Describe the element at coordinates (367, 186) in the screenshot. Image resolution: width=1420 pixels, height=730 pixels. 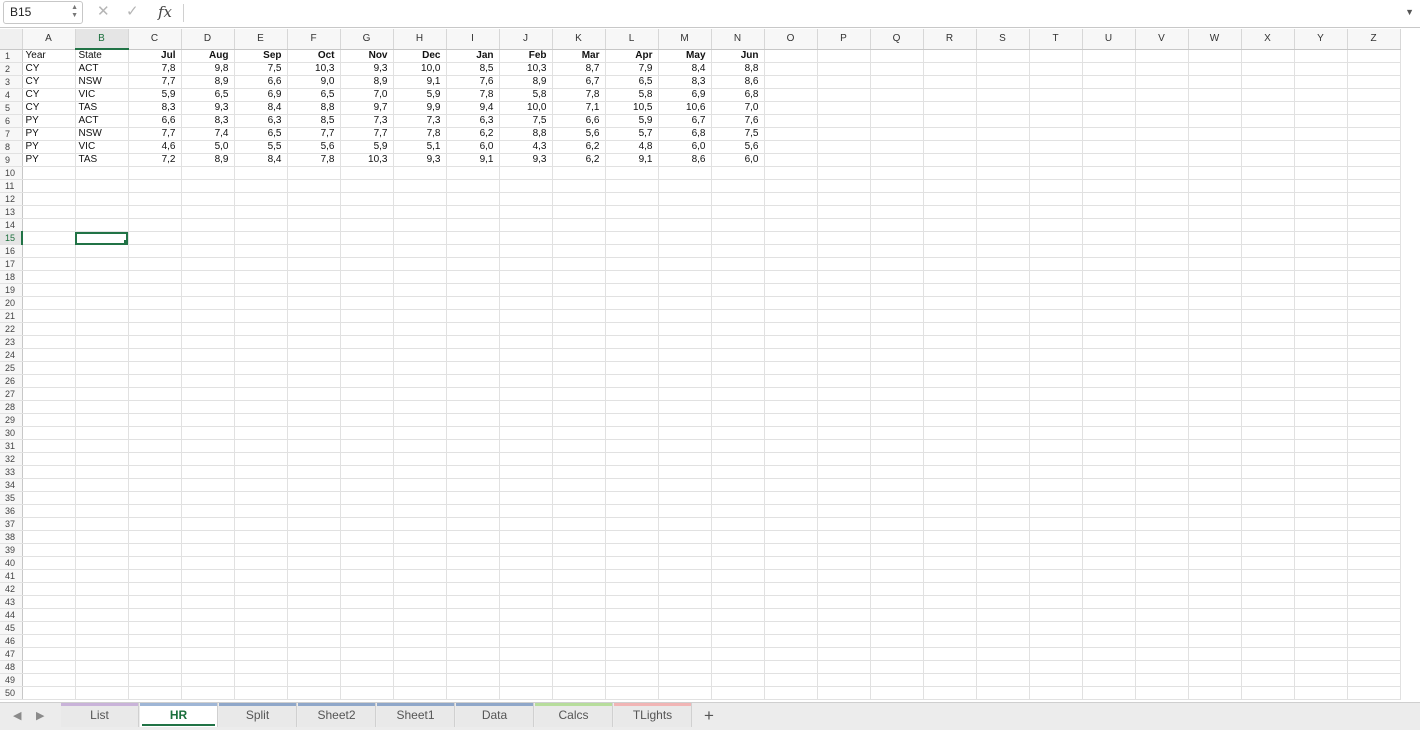
I see `cell-g11` at that location.